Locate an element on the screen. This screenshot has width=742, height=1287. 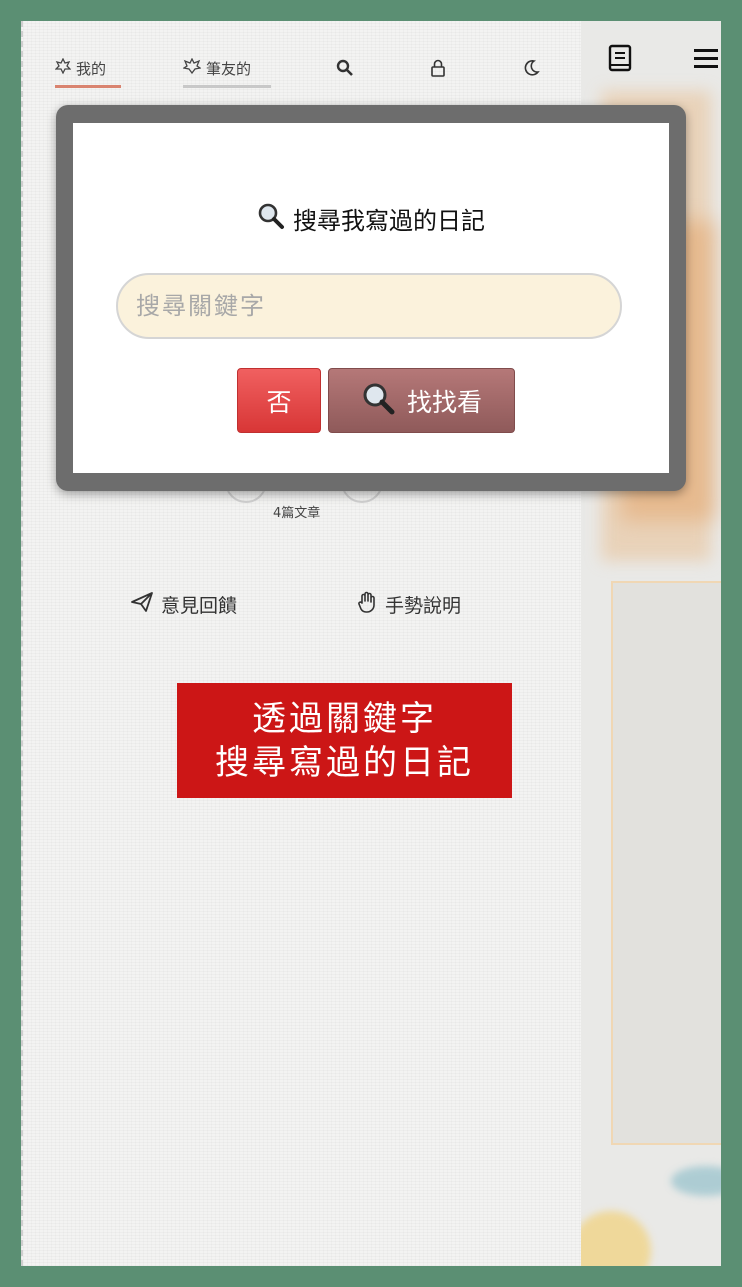
search-icon is located at coordinates (345, 68).